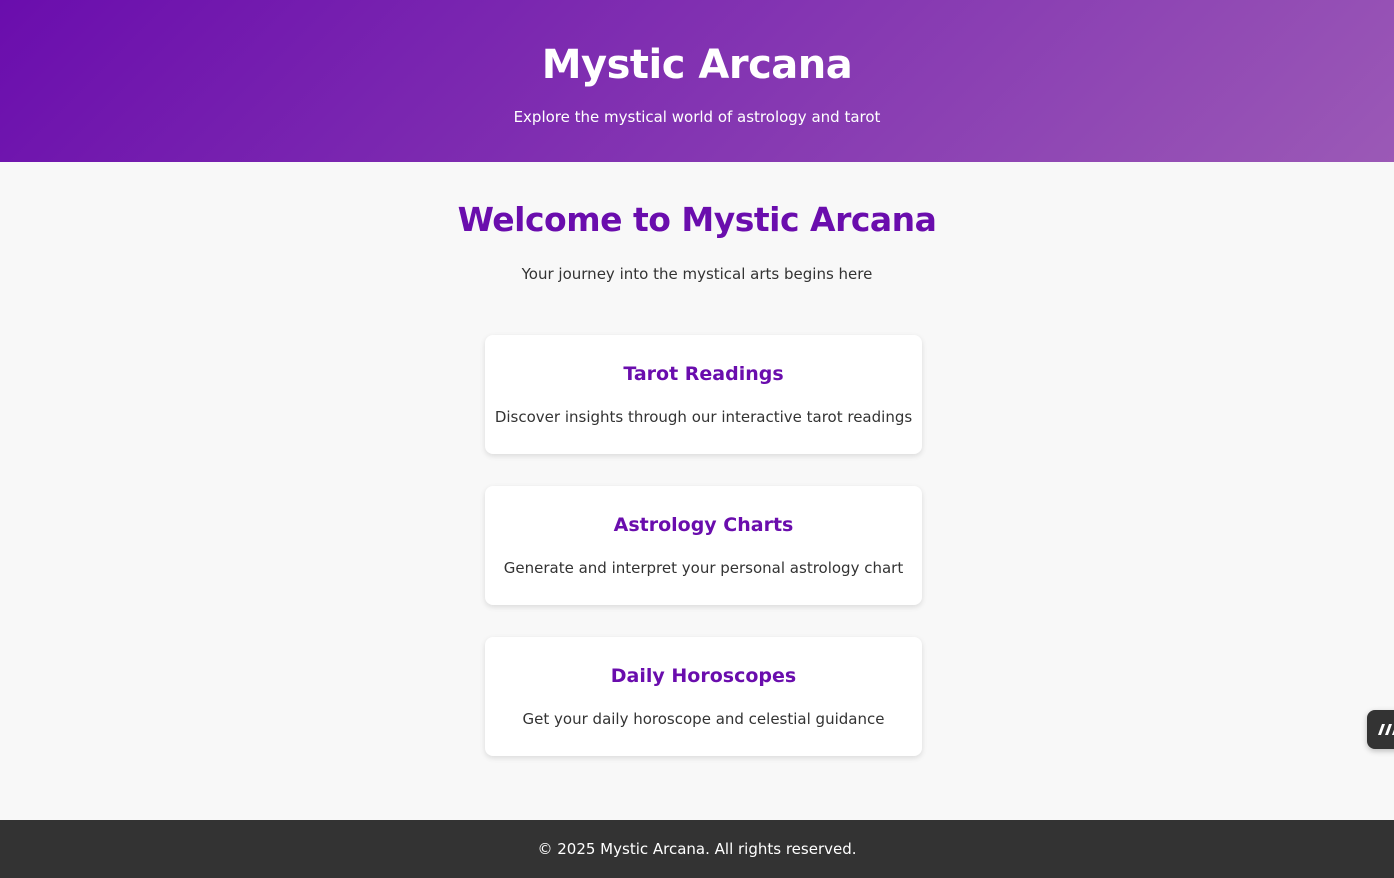 The height and width of the screenshot is (878, 1394). I want to click on lovable-badge-icon, so click(1386, 729).